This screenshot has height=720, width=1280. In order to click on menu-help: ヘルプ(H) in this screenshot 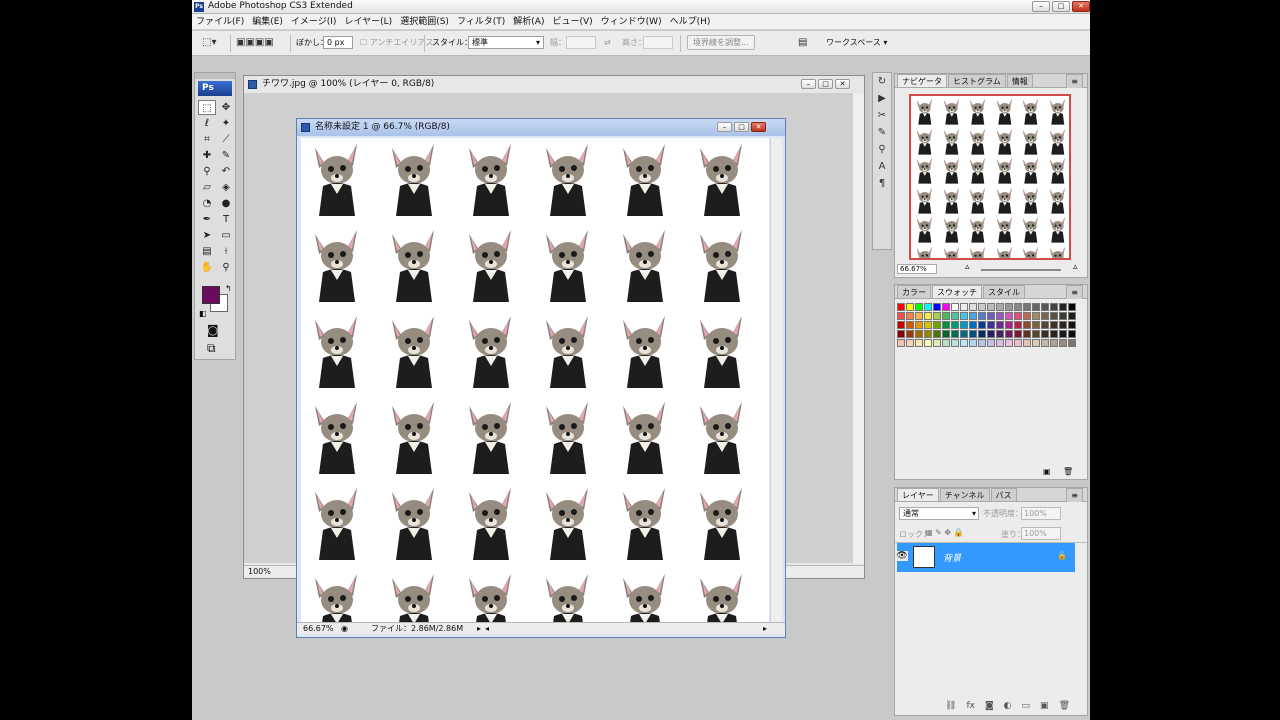, I will do `click(690, 21)`.